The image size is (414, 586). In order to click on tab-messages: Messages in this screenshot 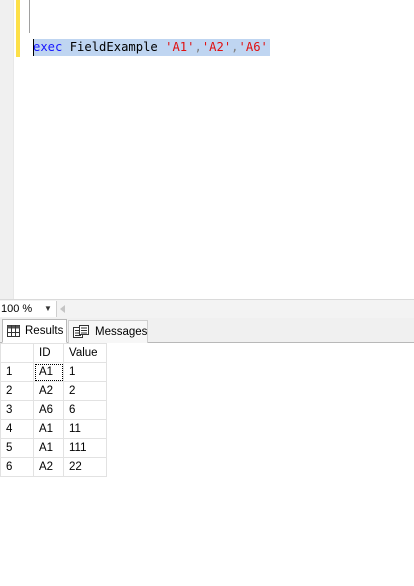, I will do `click(108, 331)`.